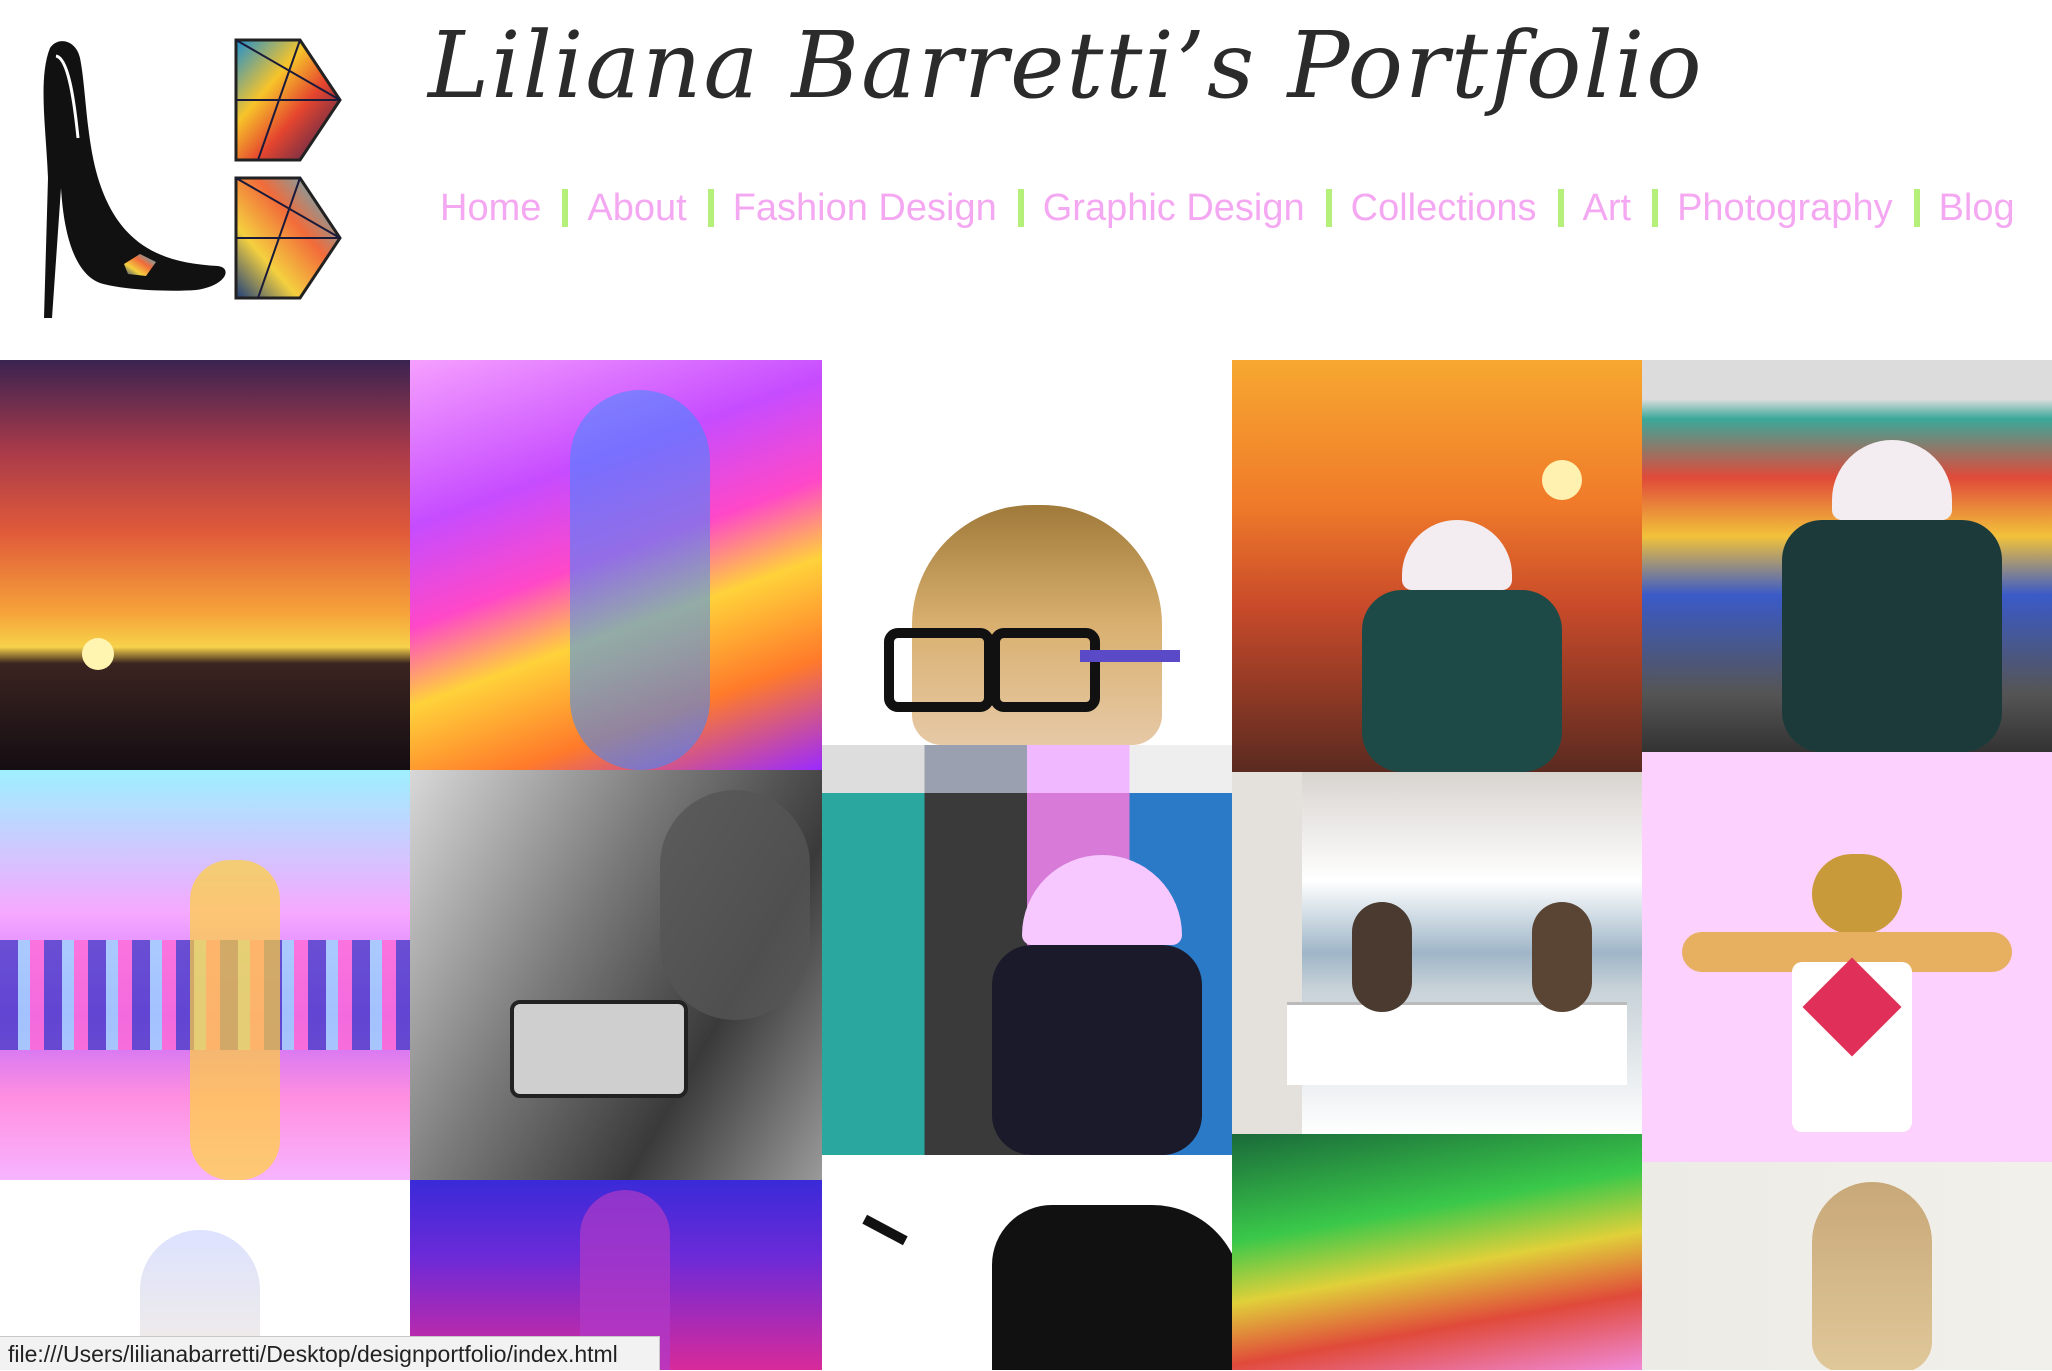 This screenshot has width=2052, height=1371. Describe the element at coordinates (205, 975) in the screenshot. I see `photo-city-skyline-double-exposure` at that location.